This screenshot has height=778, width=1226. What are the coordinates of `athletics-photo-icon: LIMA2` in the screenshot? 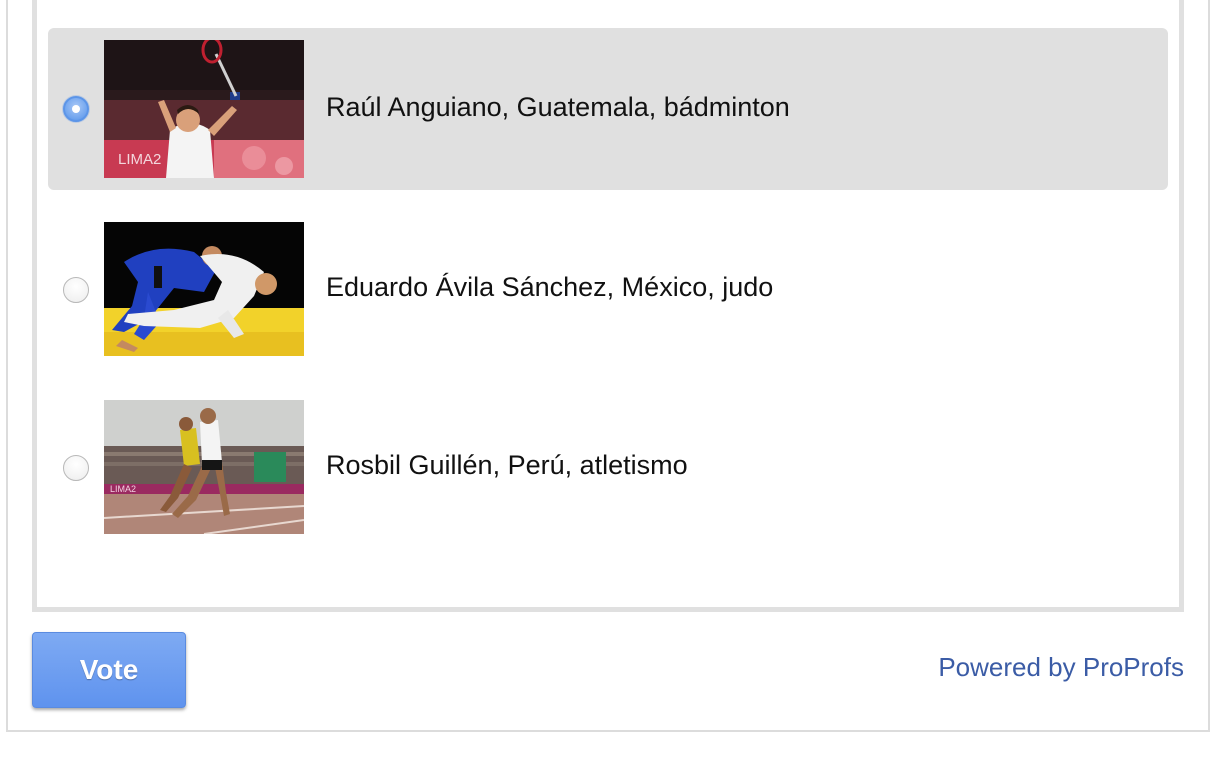 It's located at (204, 467).